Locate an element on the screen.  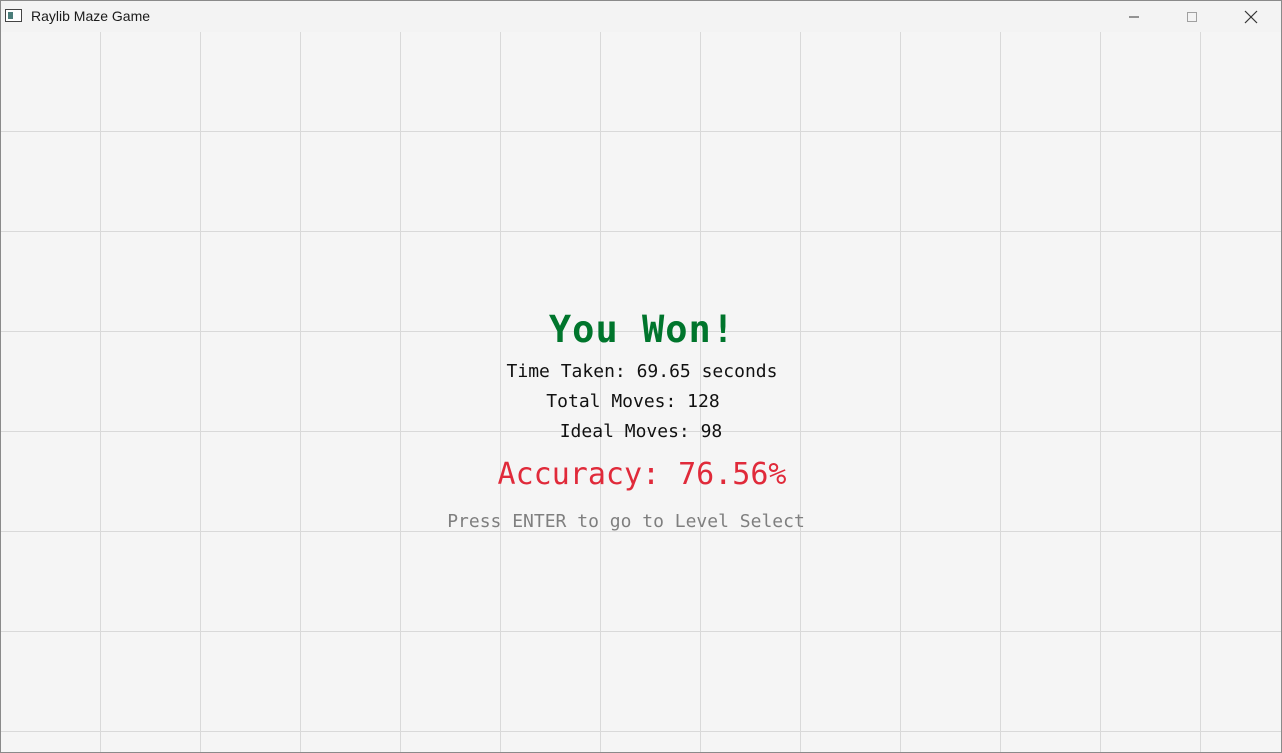
minimize-button is located at coordinates (1134, 16).